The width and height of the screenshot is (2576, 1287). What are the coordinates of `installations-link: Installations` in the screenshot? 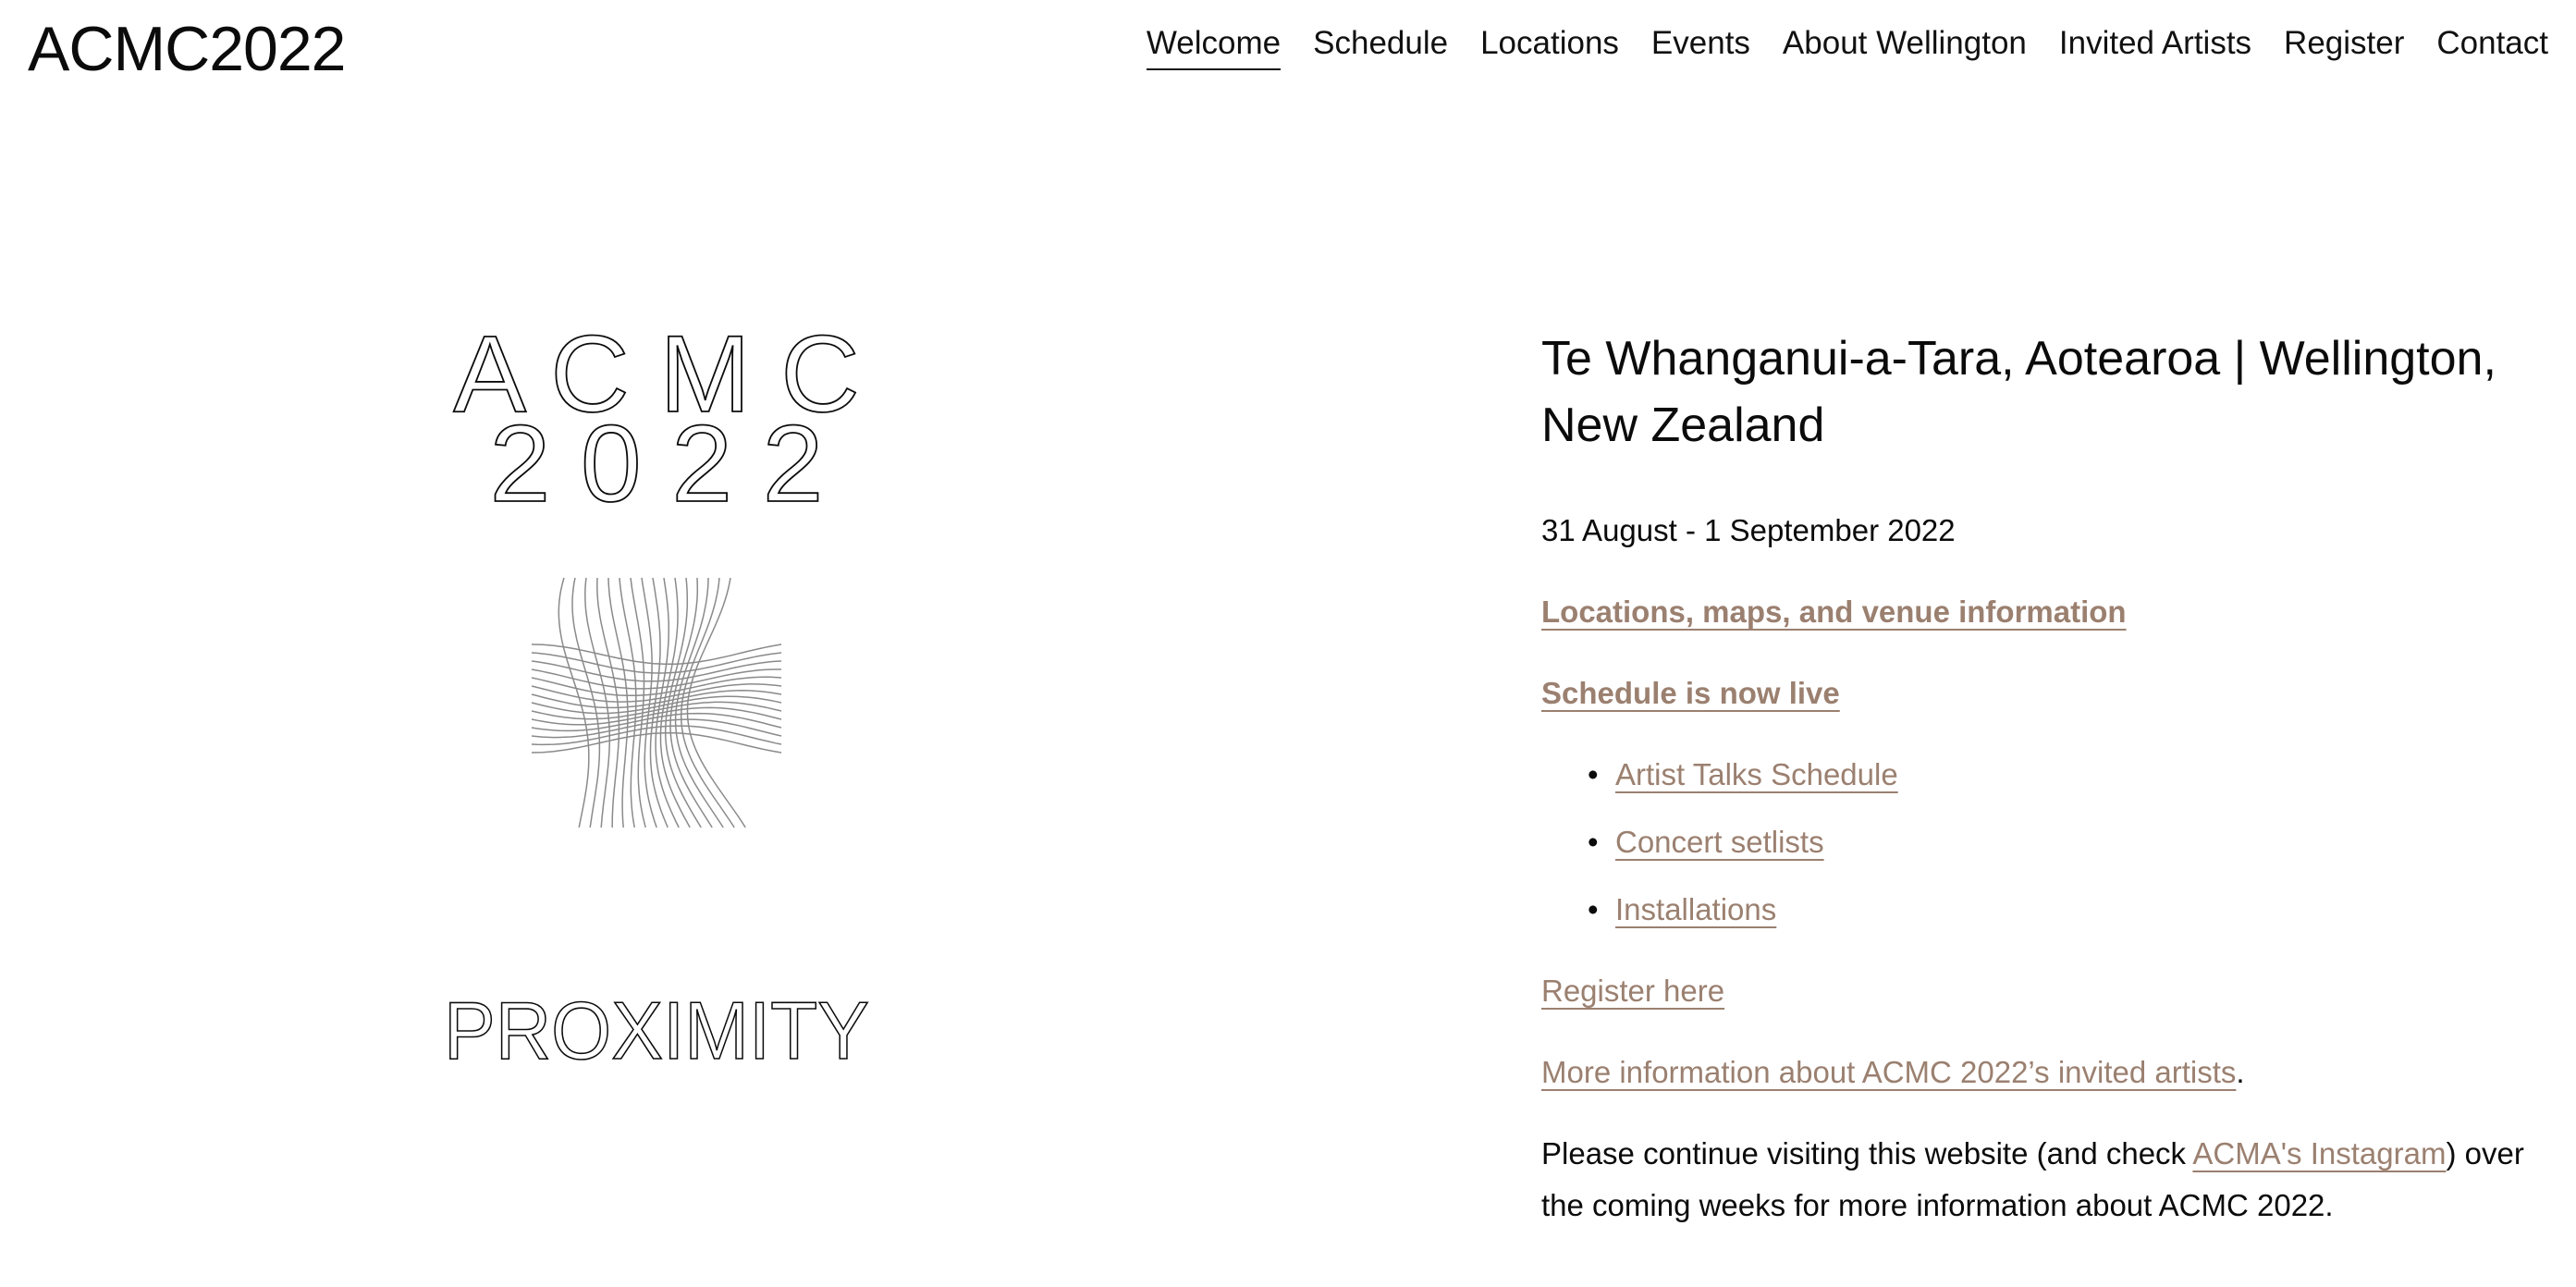 It's located at (1695, 909).